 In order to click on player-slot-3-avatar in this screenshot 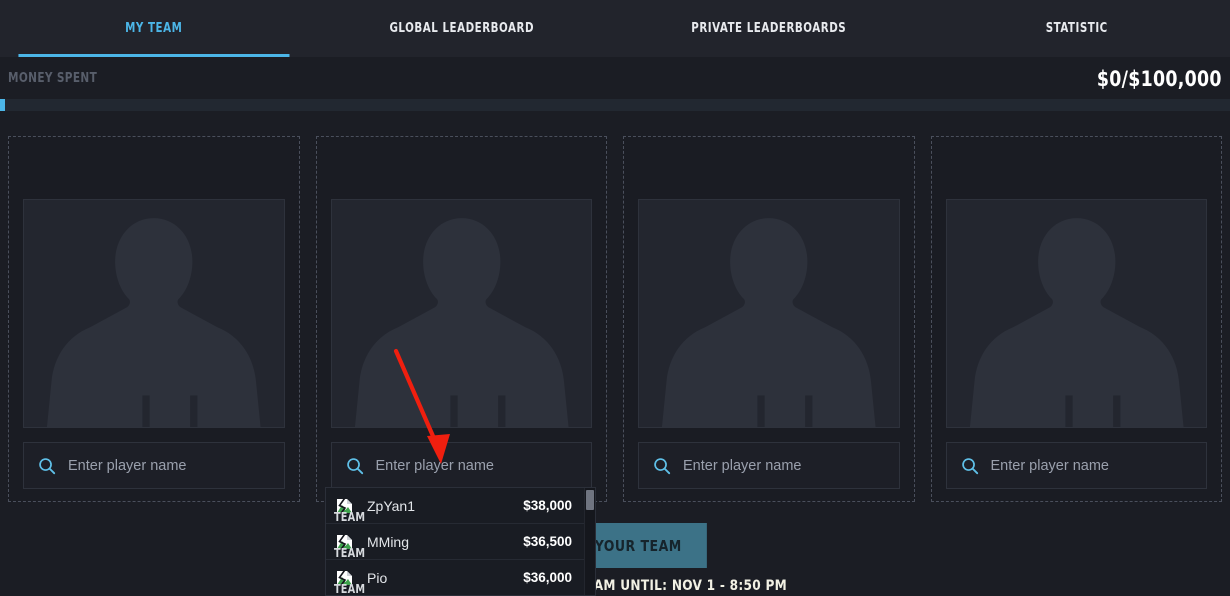, I will do `click(769, 314)`.